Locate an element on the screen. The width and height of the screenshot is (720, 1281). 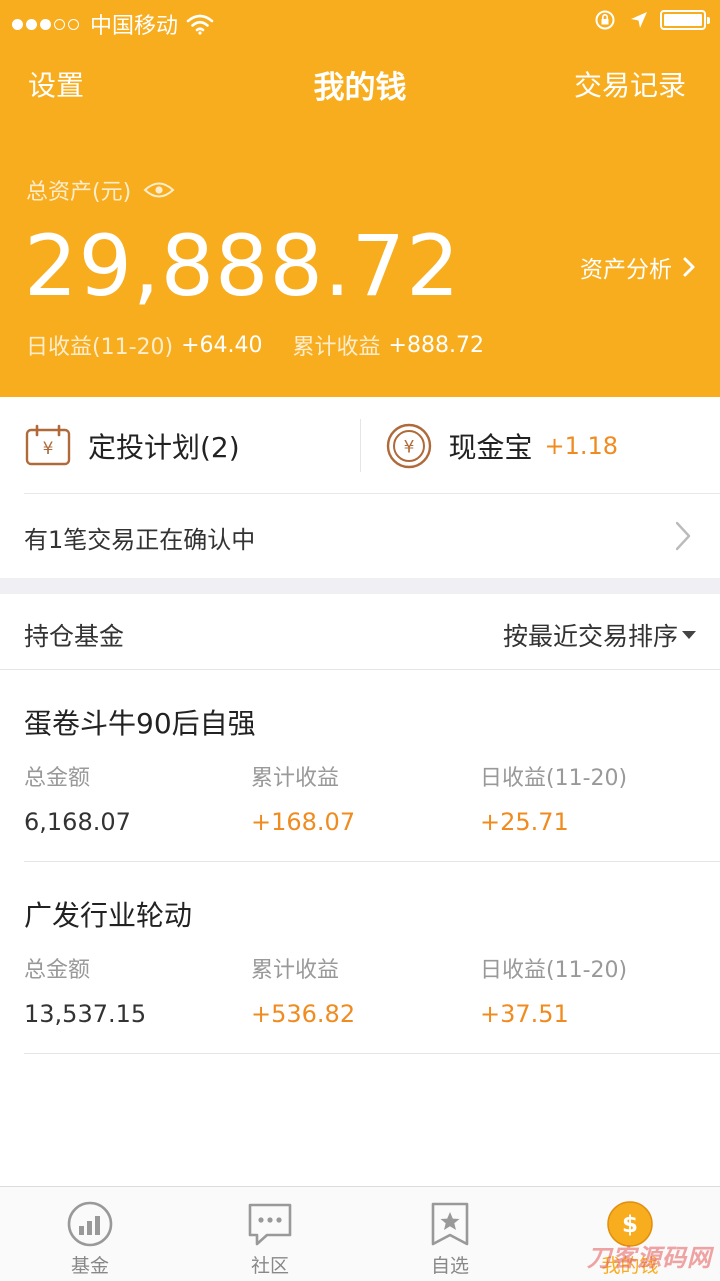
status-left: 中国移动 is located at coordinates (113, 24).